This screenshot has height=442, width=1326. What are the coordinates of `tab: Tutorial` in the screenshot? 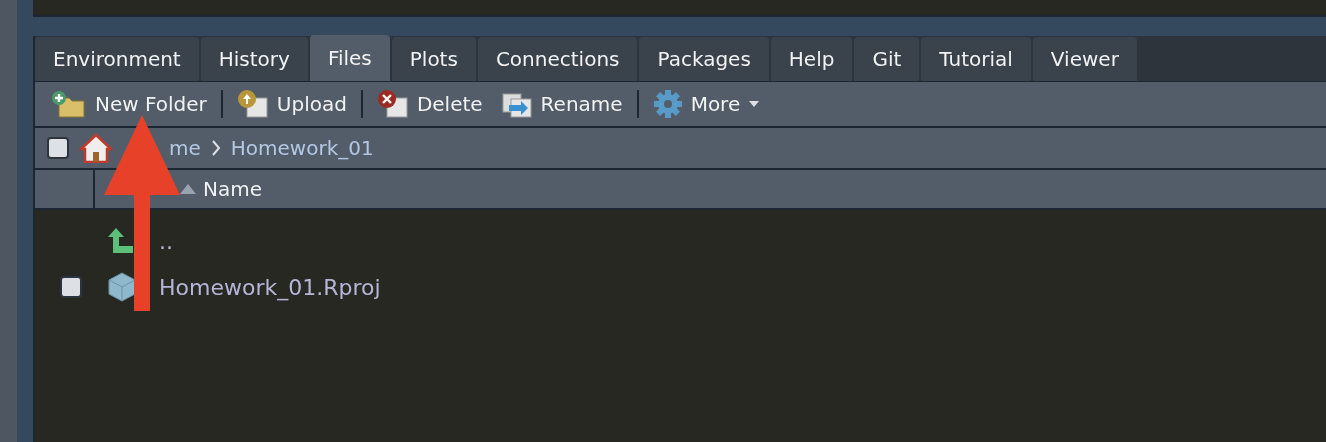 It's located at (976, 59).